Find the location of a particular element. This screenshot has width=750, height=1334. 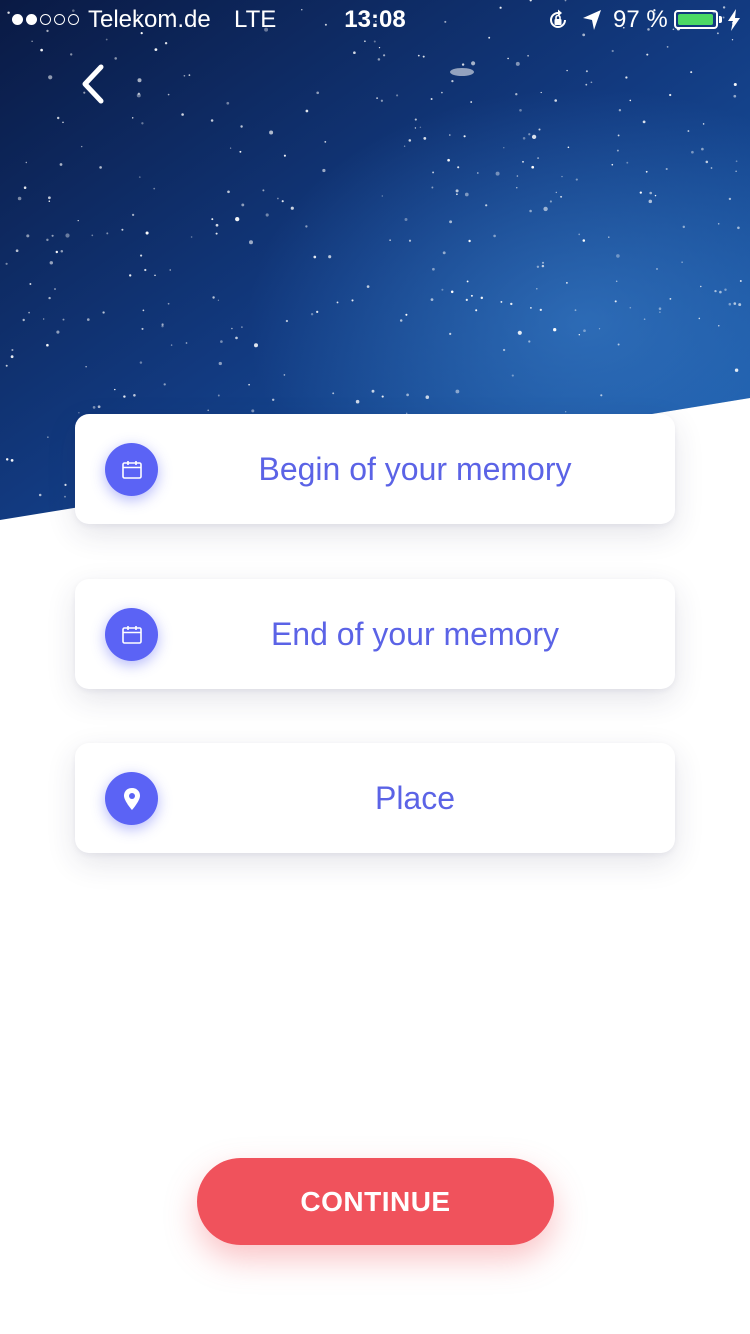

end-date-field: End of your memory is located at coordinates (375, 634).